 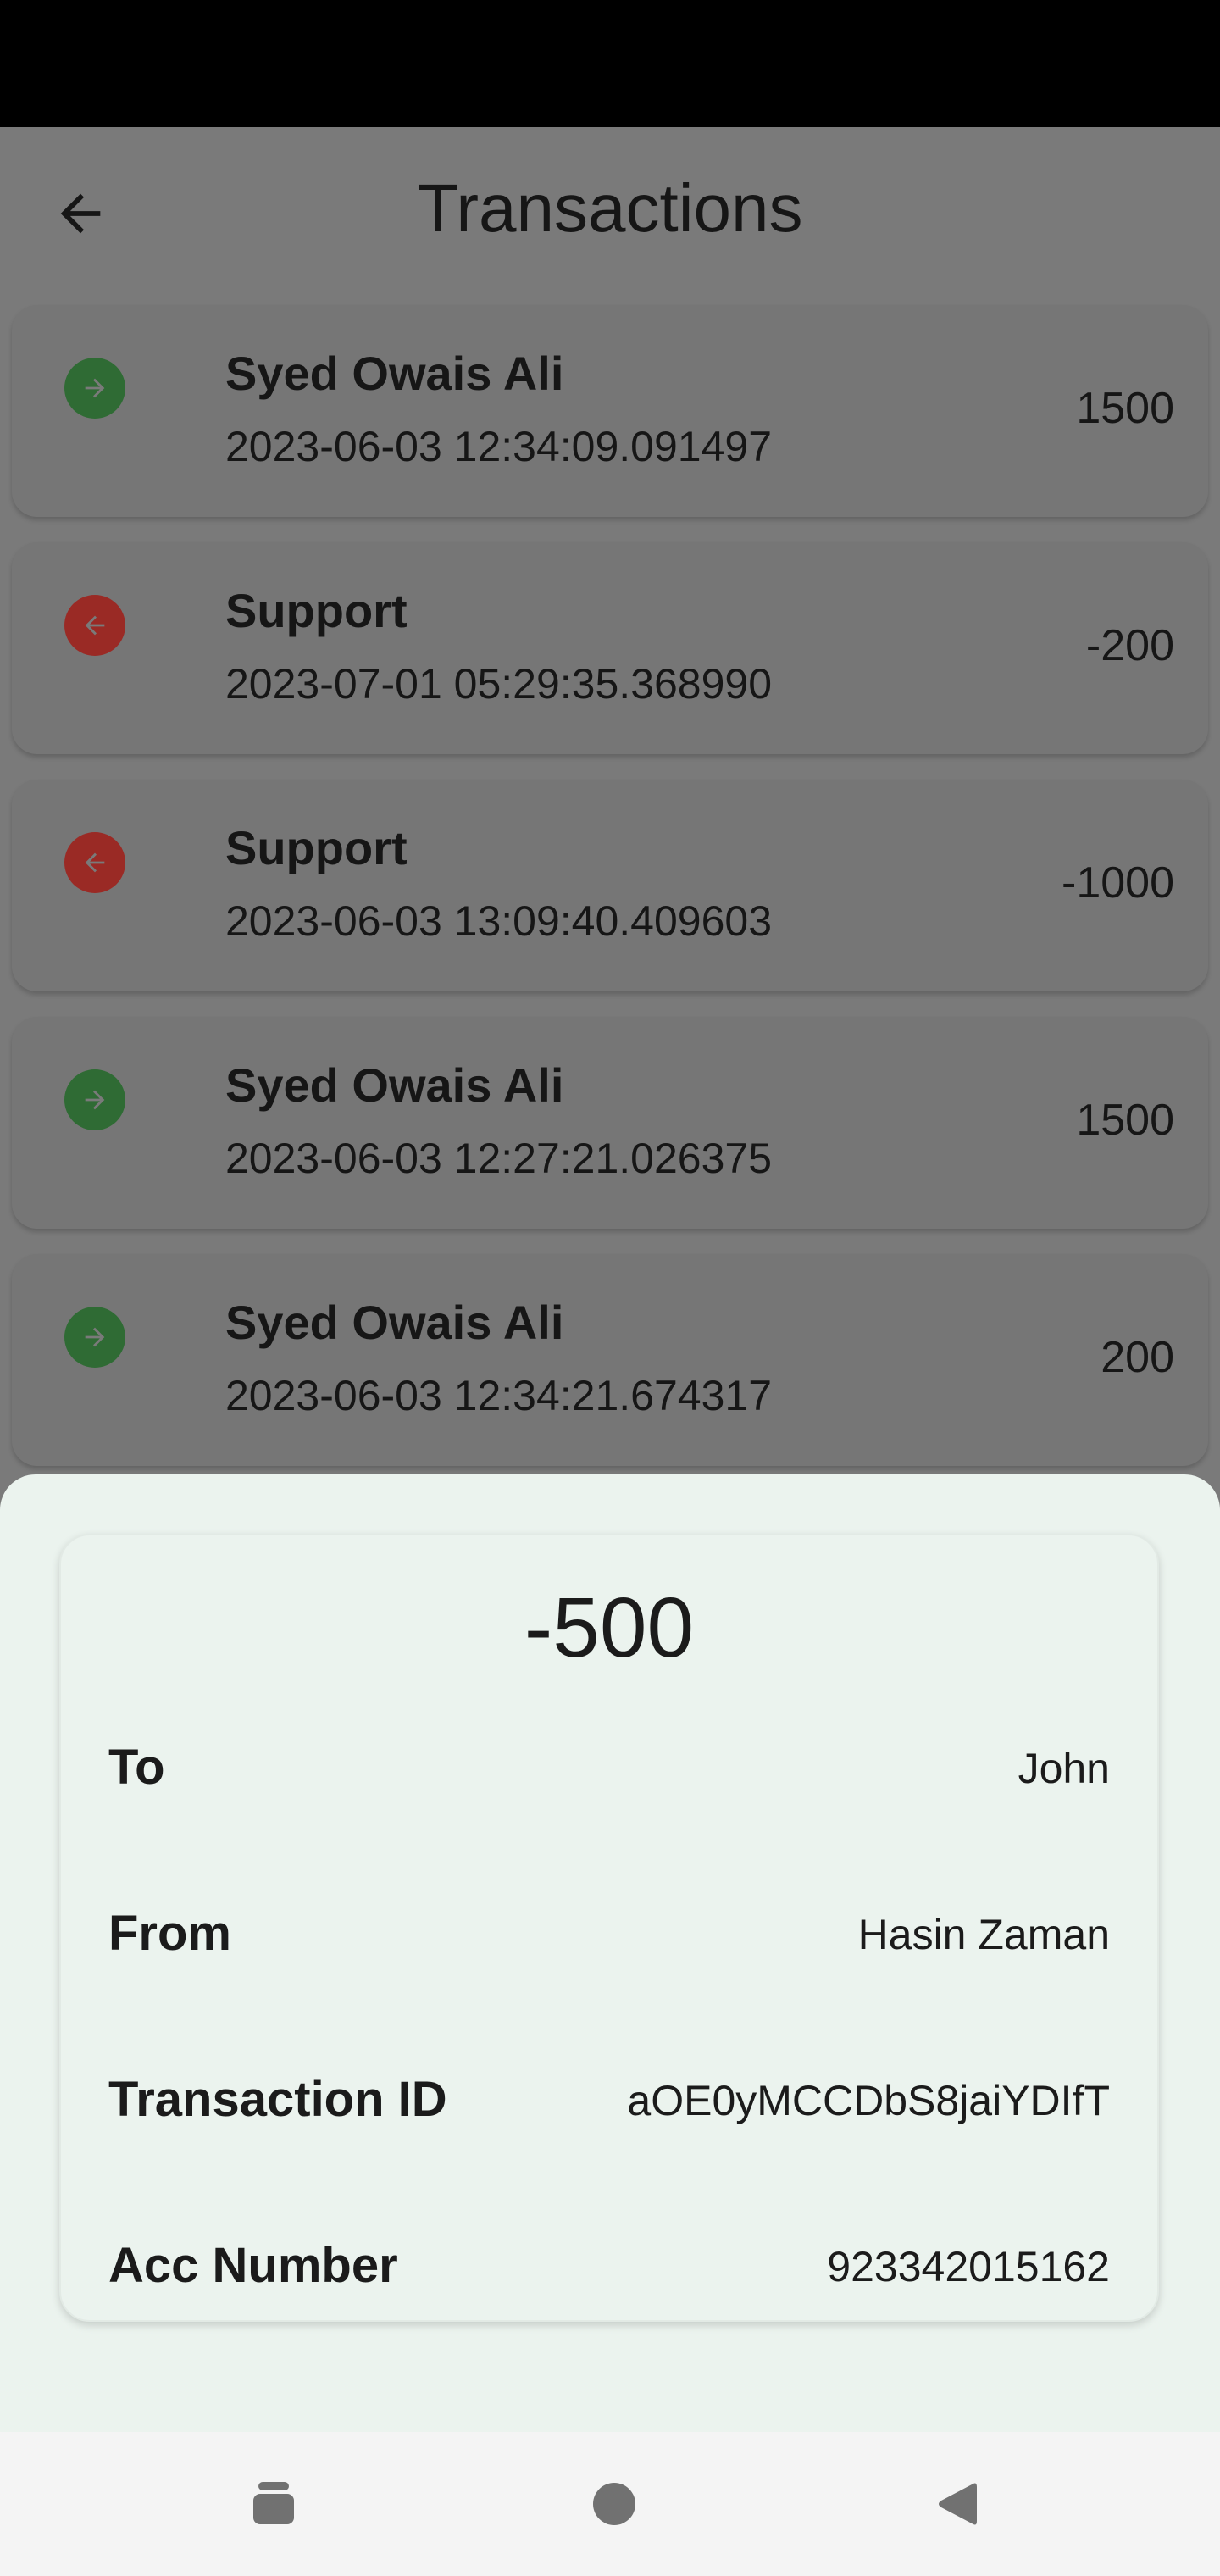 I want to click on system-nav-bar, so click(x=610, y=2504).